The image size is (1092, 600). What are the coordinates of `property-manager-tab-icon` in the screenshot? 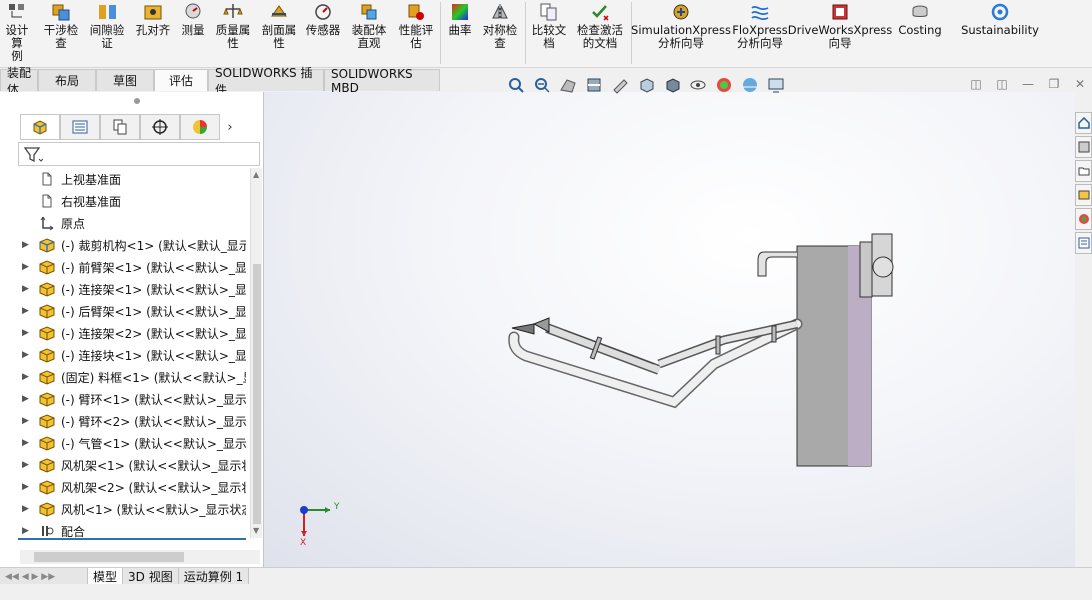 It's located at (80, 127).